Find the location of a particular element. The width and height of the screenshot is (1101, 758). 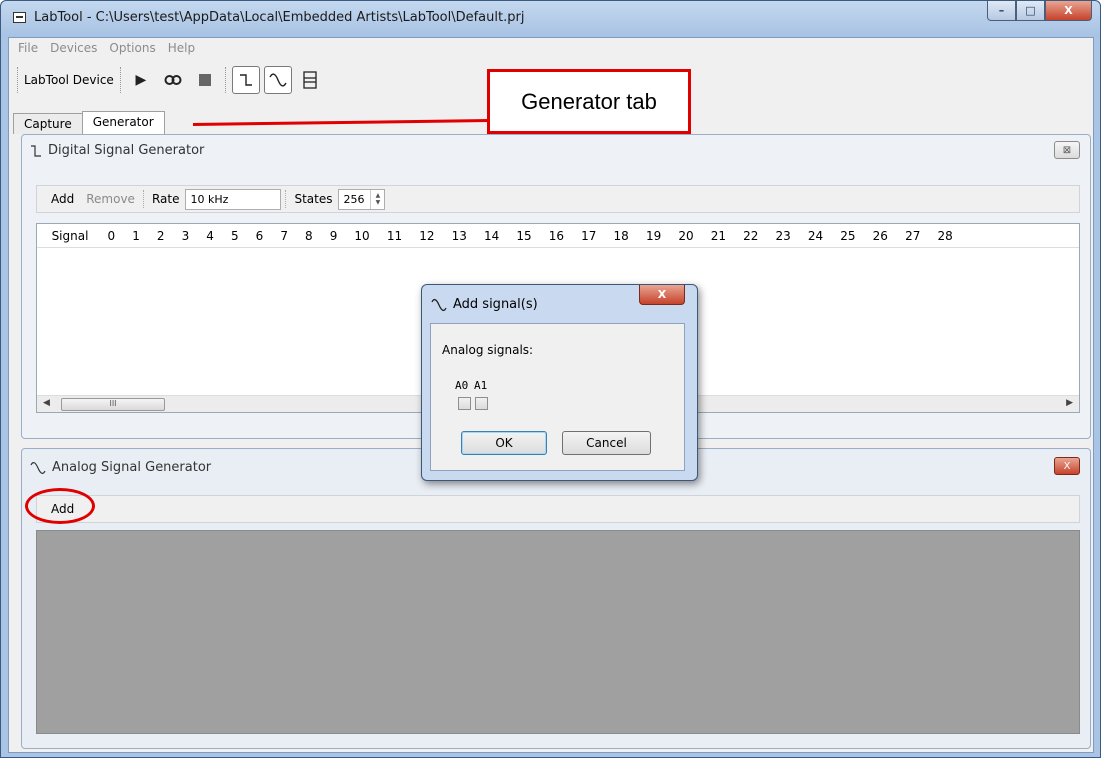

infinity-icon is located at coordinates (173, 80).